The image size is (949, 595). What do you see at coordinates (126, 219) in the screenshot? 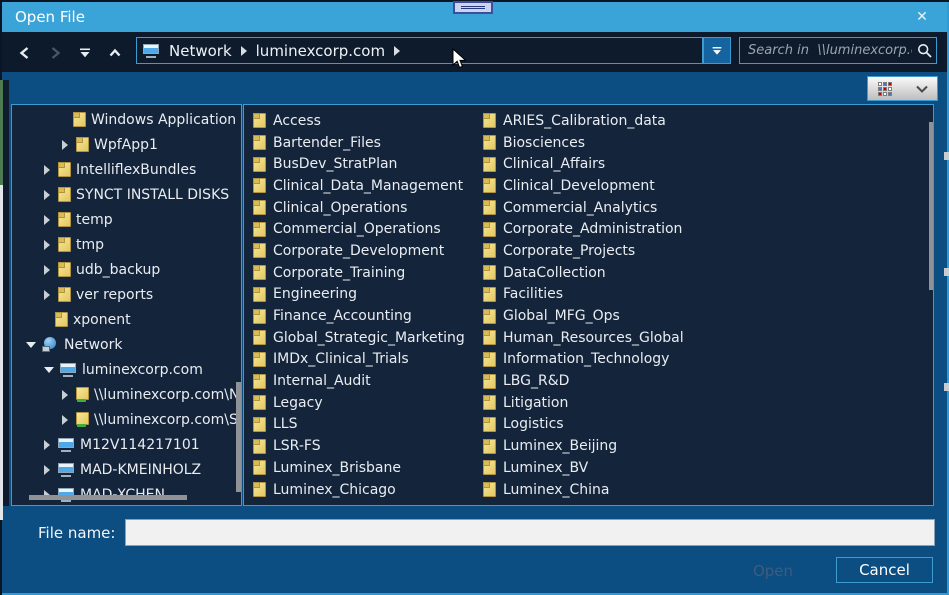
I see `tree-item: temp` at bounding box center [126, 219].